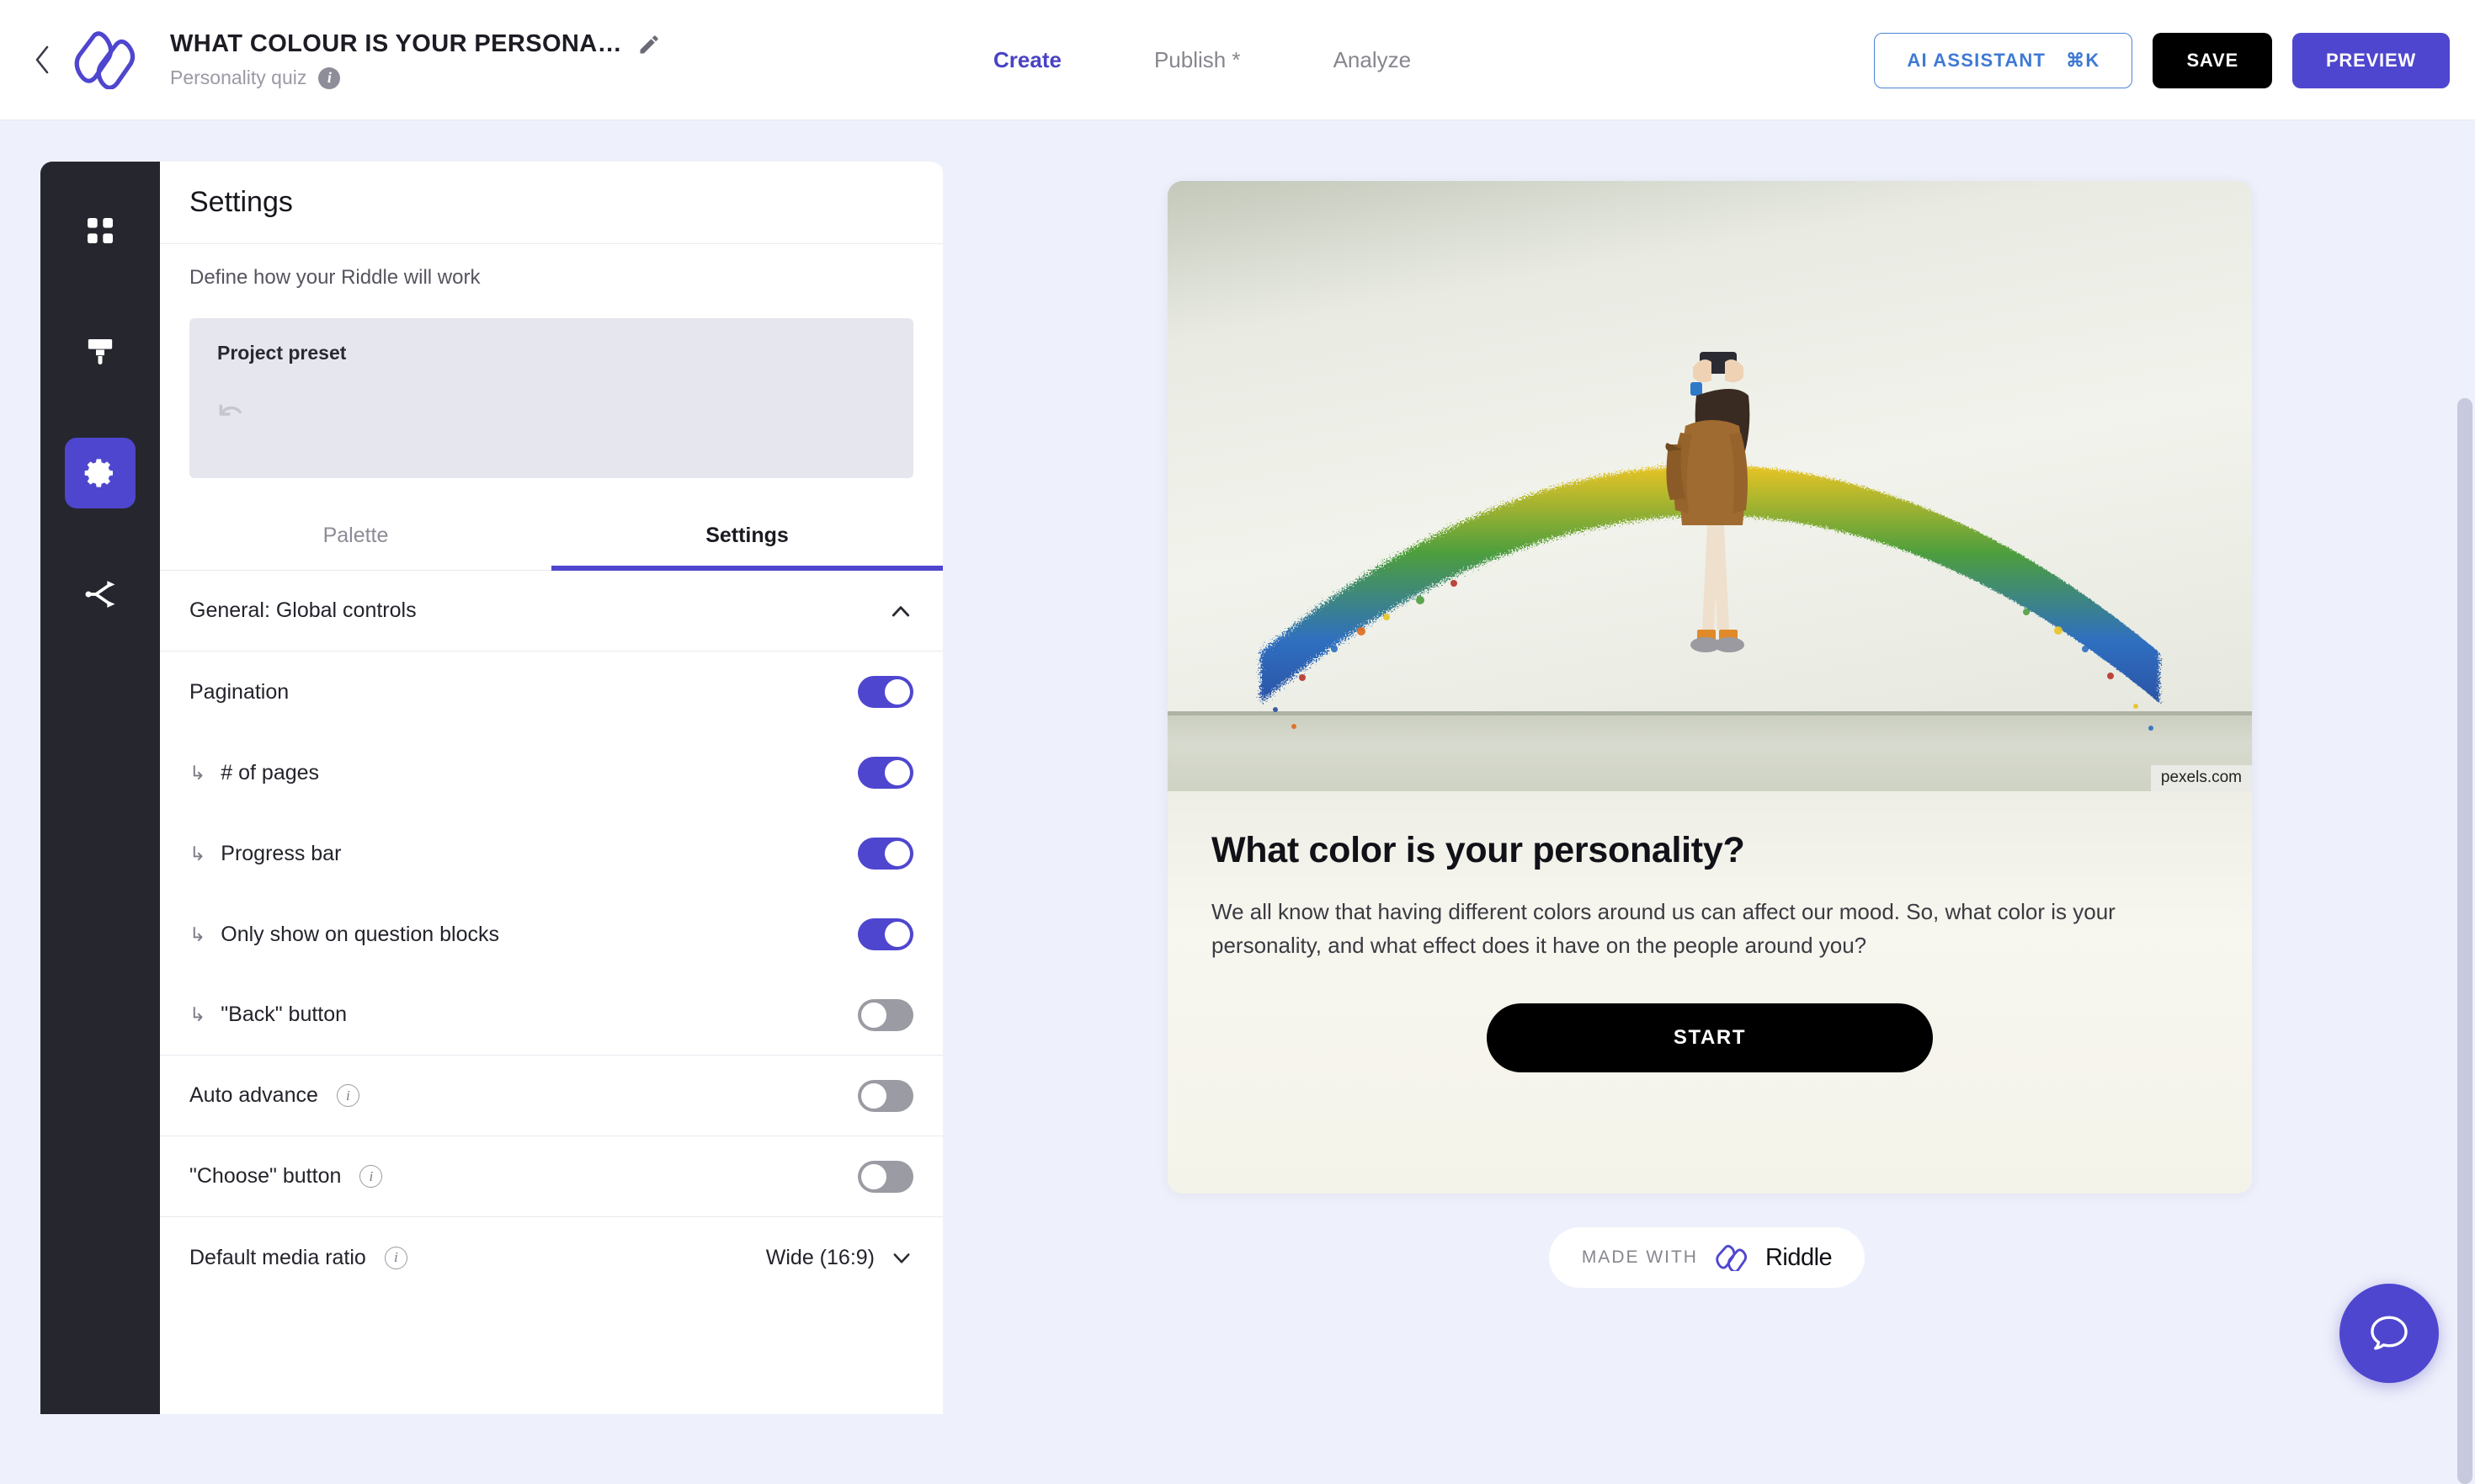 This screenshot has width=2475, height=1484. I want to click on toggle-back-button, so click(886, 1014).